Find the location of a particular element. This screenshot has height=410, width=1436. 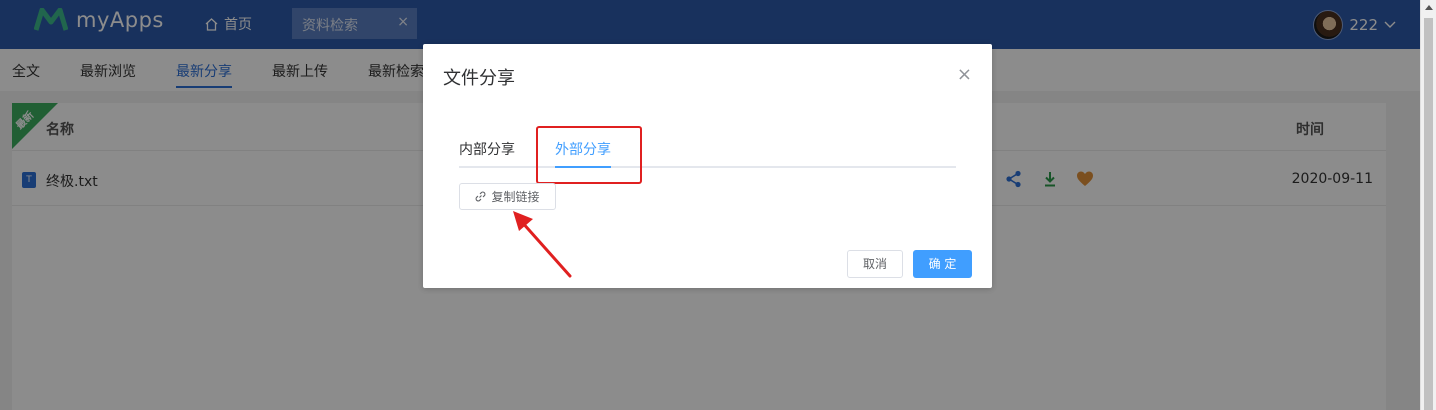

tab-internal-share: 内部分享 is located at coordinates (487, 149).